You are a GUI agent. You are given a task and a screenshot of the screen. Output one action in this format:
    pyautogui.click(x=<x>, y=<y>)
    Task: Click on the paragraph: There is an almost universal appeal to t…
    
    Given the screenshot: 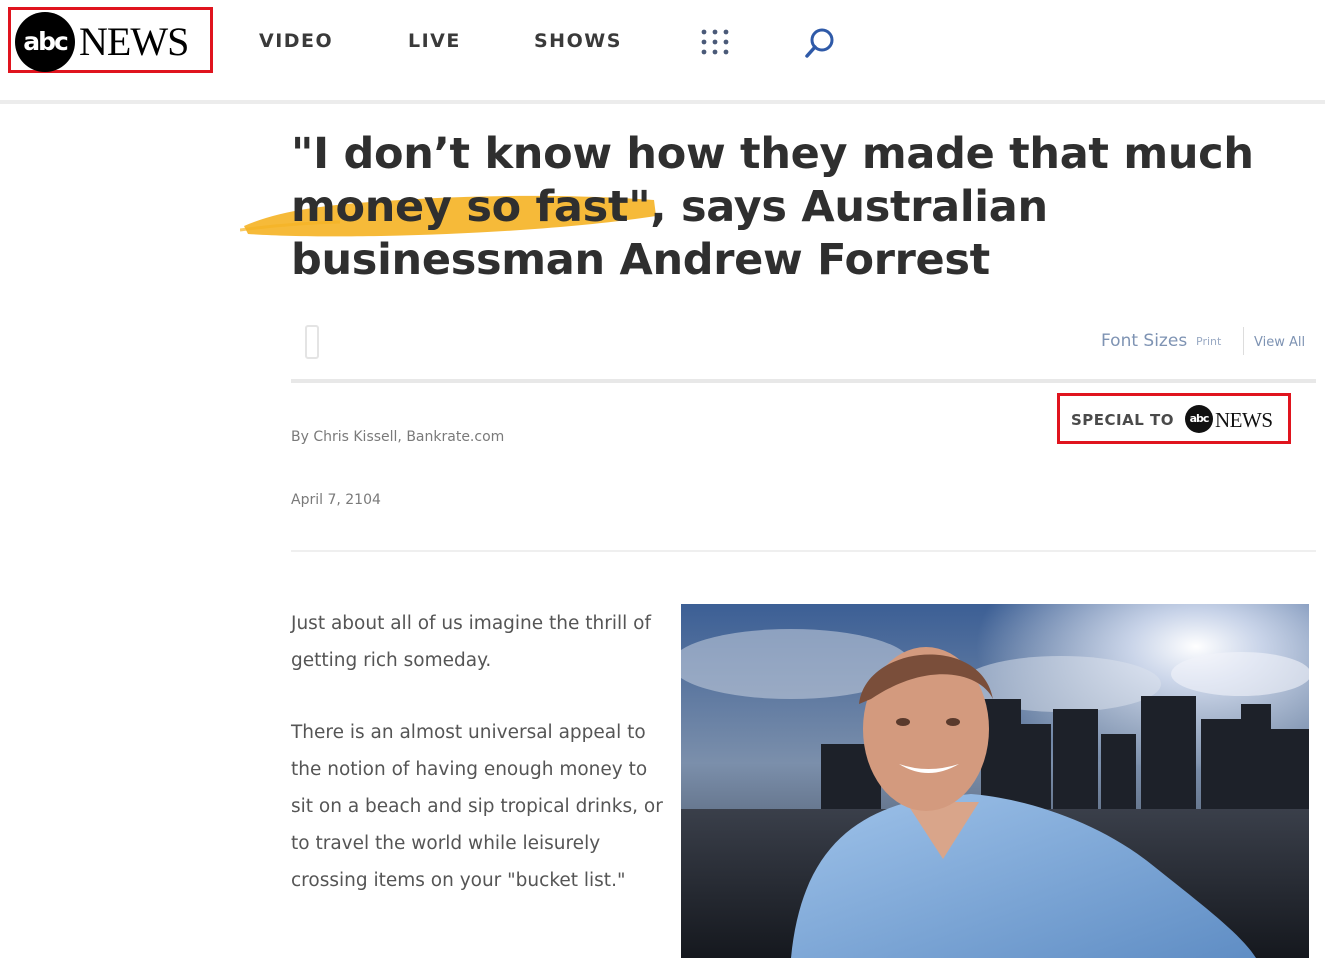 What is the action you would take?
    pyautogui.click(x=477, y=806)
    